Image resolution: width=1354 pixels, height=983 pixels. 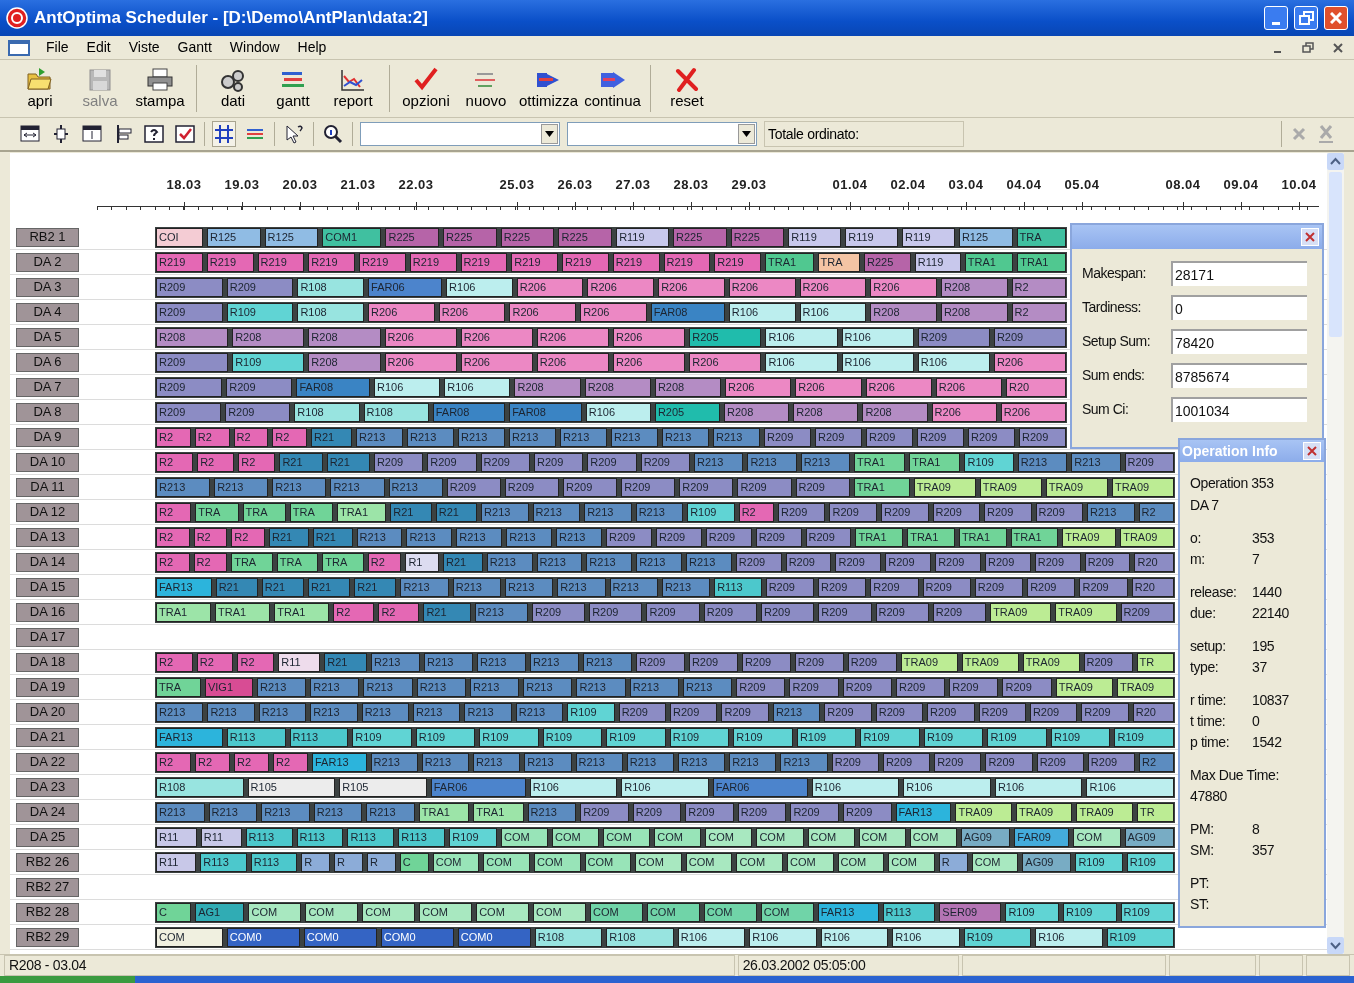 What do you see at coordinates (460, 134) in the screenshot?
I see `dropdown-field` at bounding box center [460, 134].